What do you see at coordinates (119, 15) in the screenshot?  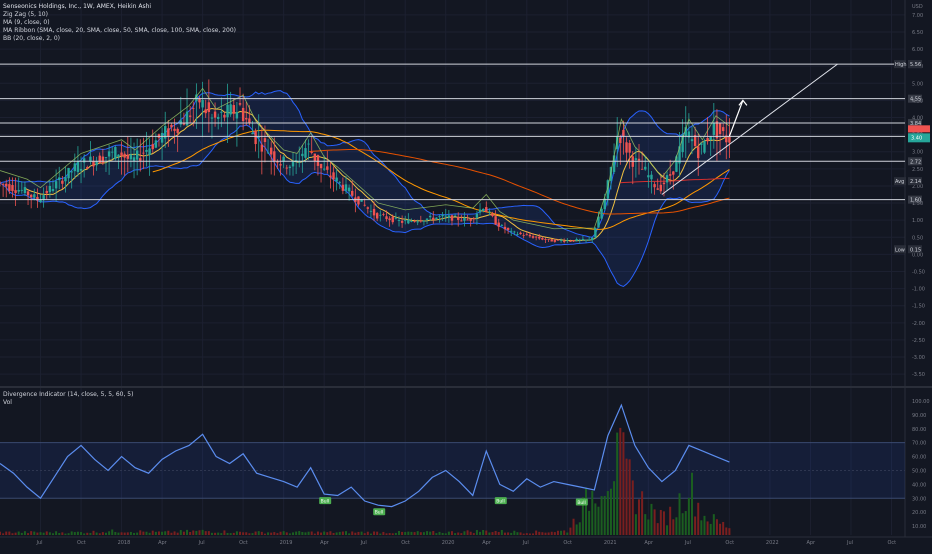 I see `indicator-zigzag: Zig Zag (5, 10)` at bounding box center [119, 15].